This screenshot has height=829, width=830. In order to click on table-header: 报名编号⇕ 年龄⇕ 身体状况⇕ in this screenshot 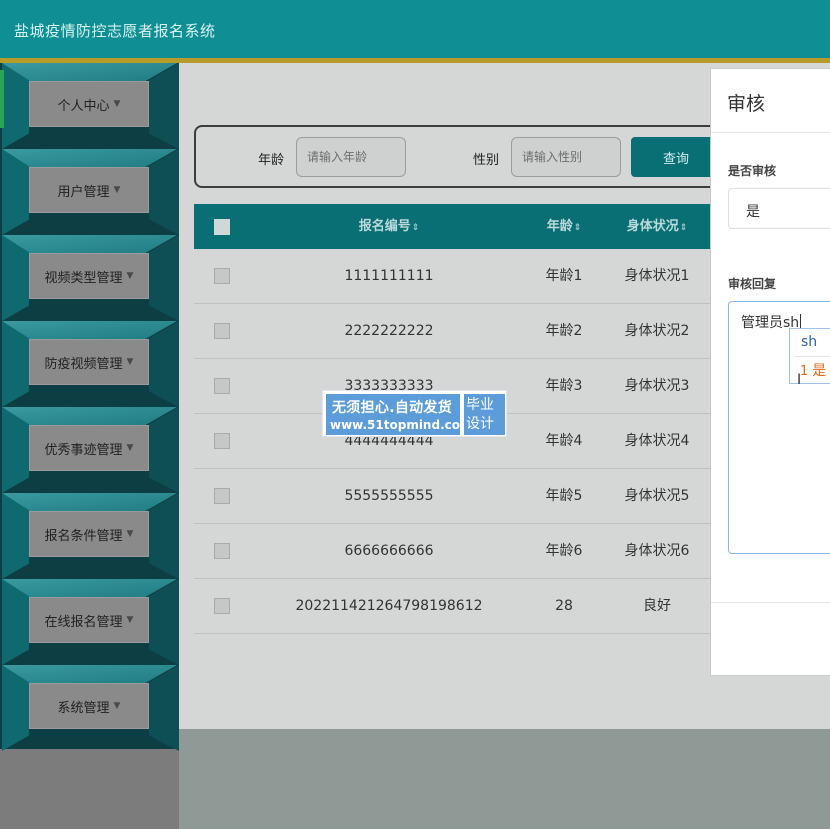, I will do `click(454, 226)`.